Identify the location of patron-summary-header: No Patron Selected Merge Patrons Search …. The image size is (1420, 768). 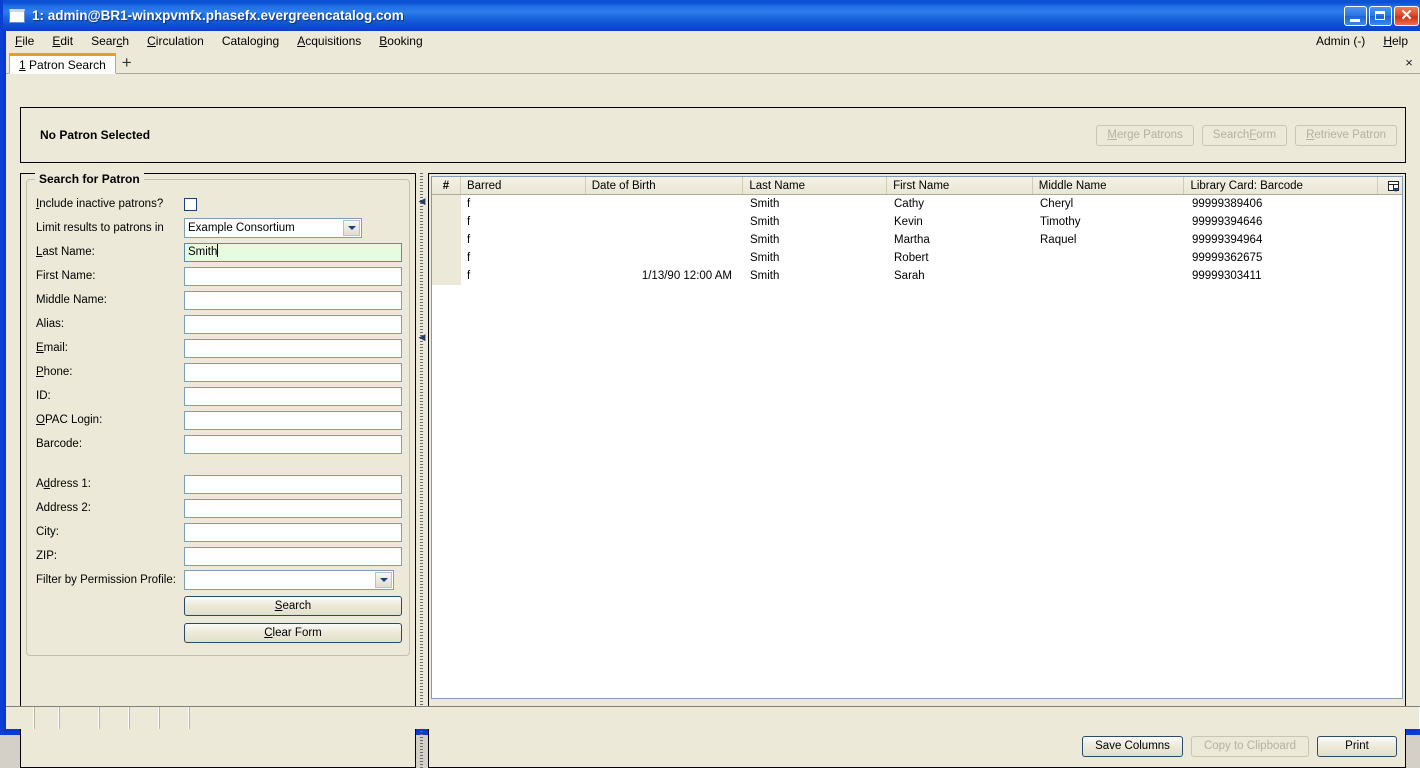
(713, 135).